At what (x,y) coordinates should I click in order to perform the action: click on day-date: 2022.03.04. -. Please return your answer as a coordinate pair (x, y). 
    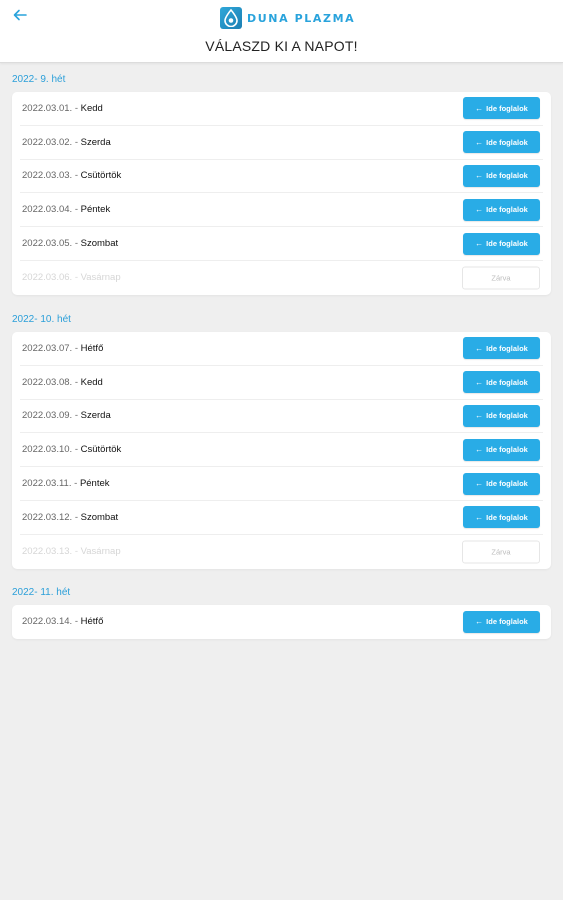
    Looking at the image, I should click on (51, 210).